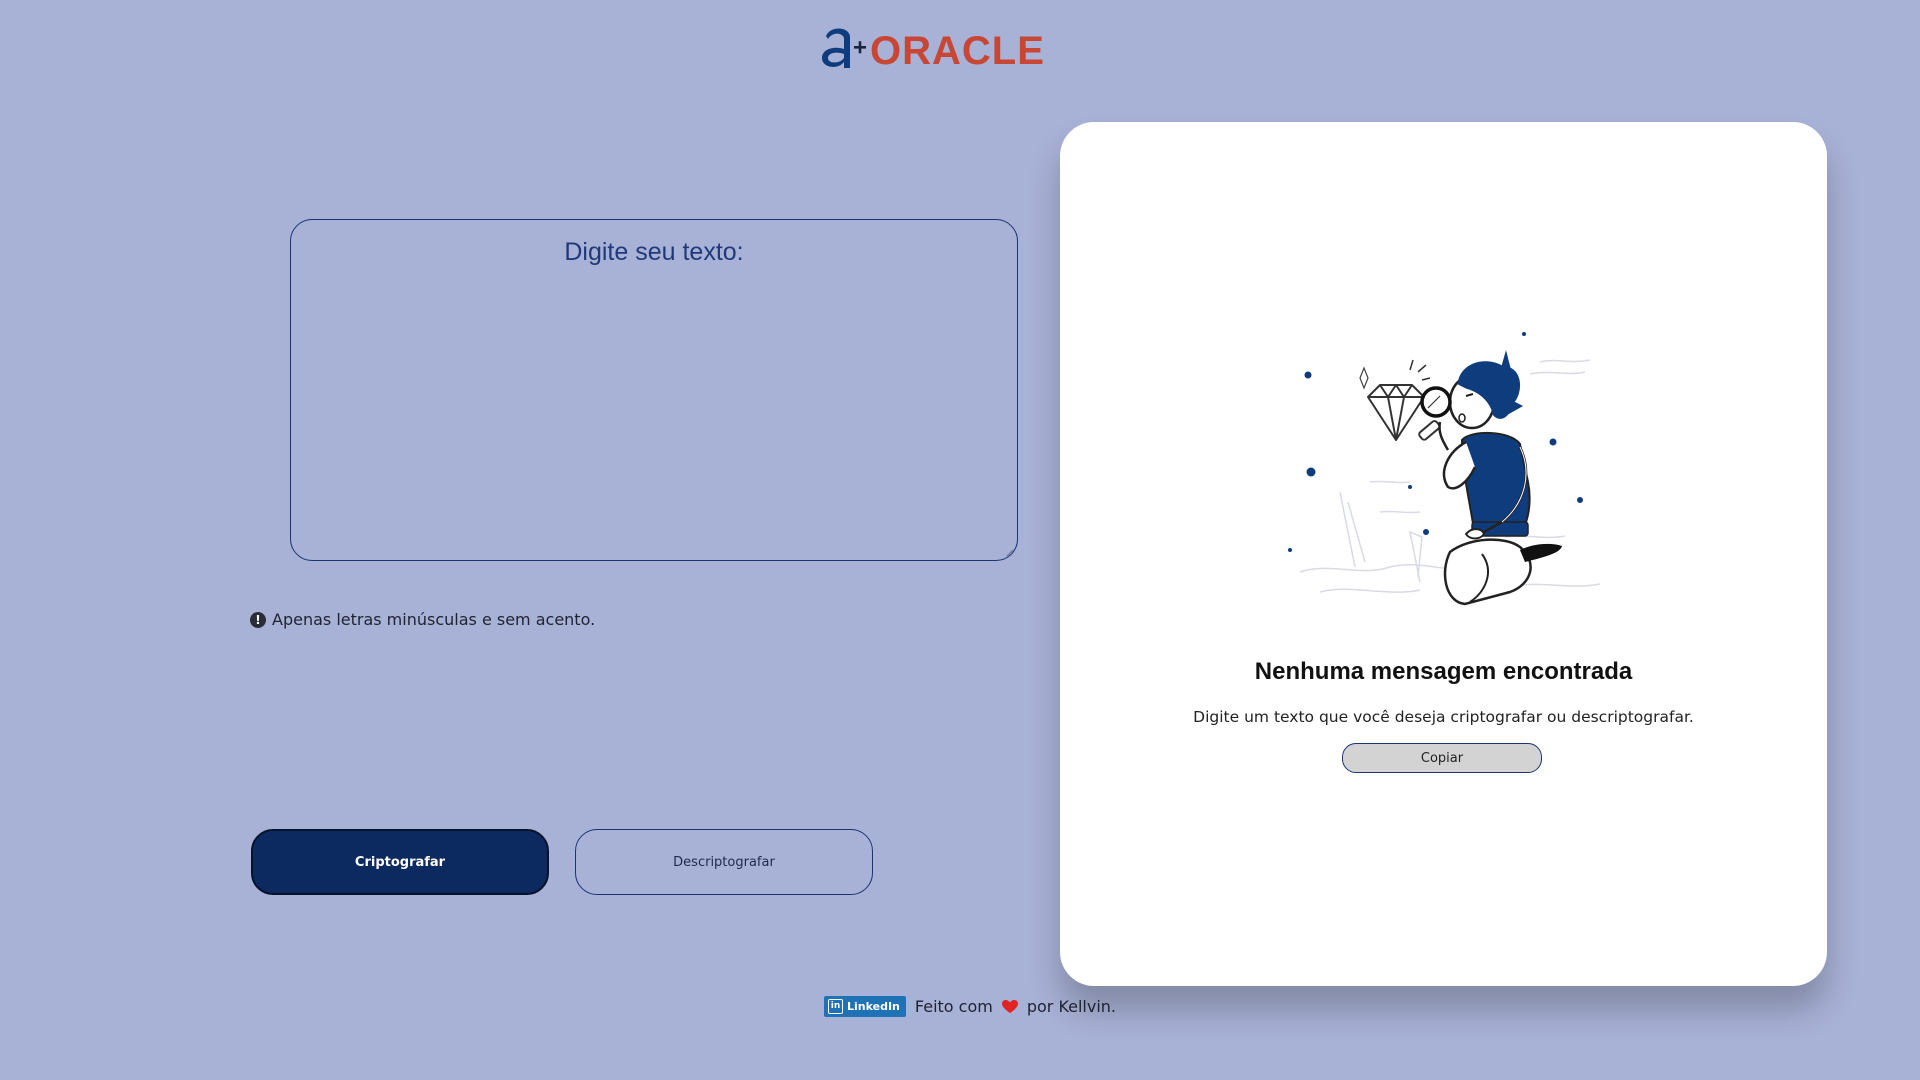 This screenshot has height=1080, width=1920. I want to click on text-input-wrapper, so click(654, 390).